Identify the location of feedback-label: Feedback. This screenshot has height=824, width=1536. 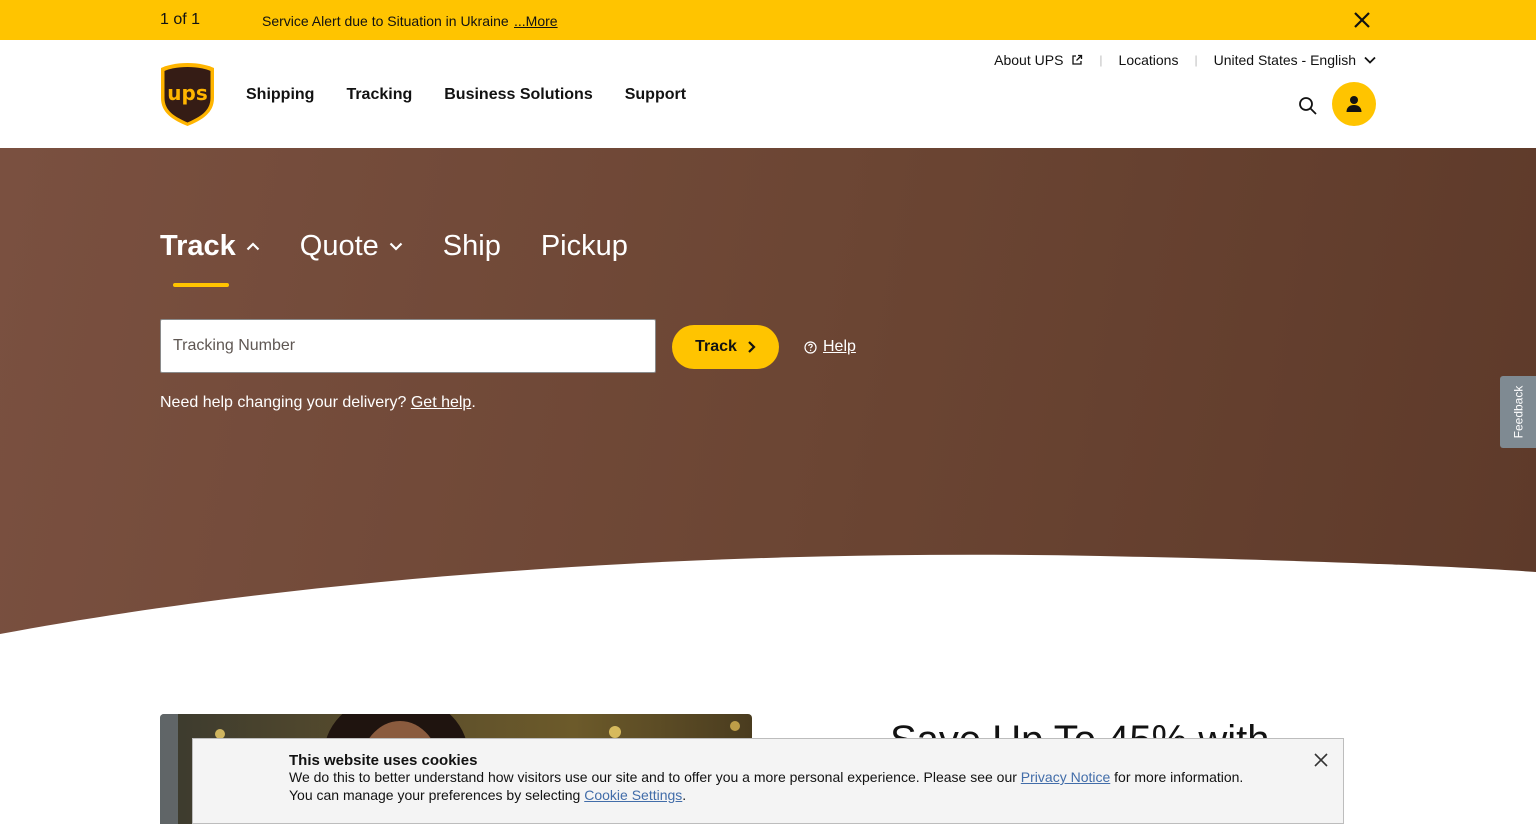
(1518, 412).